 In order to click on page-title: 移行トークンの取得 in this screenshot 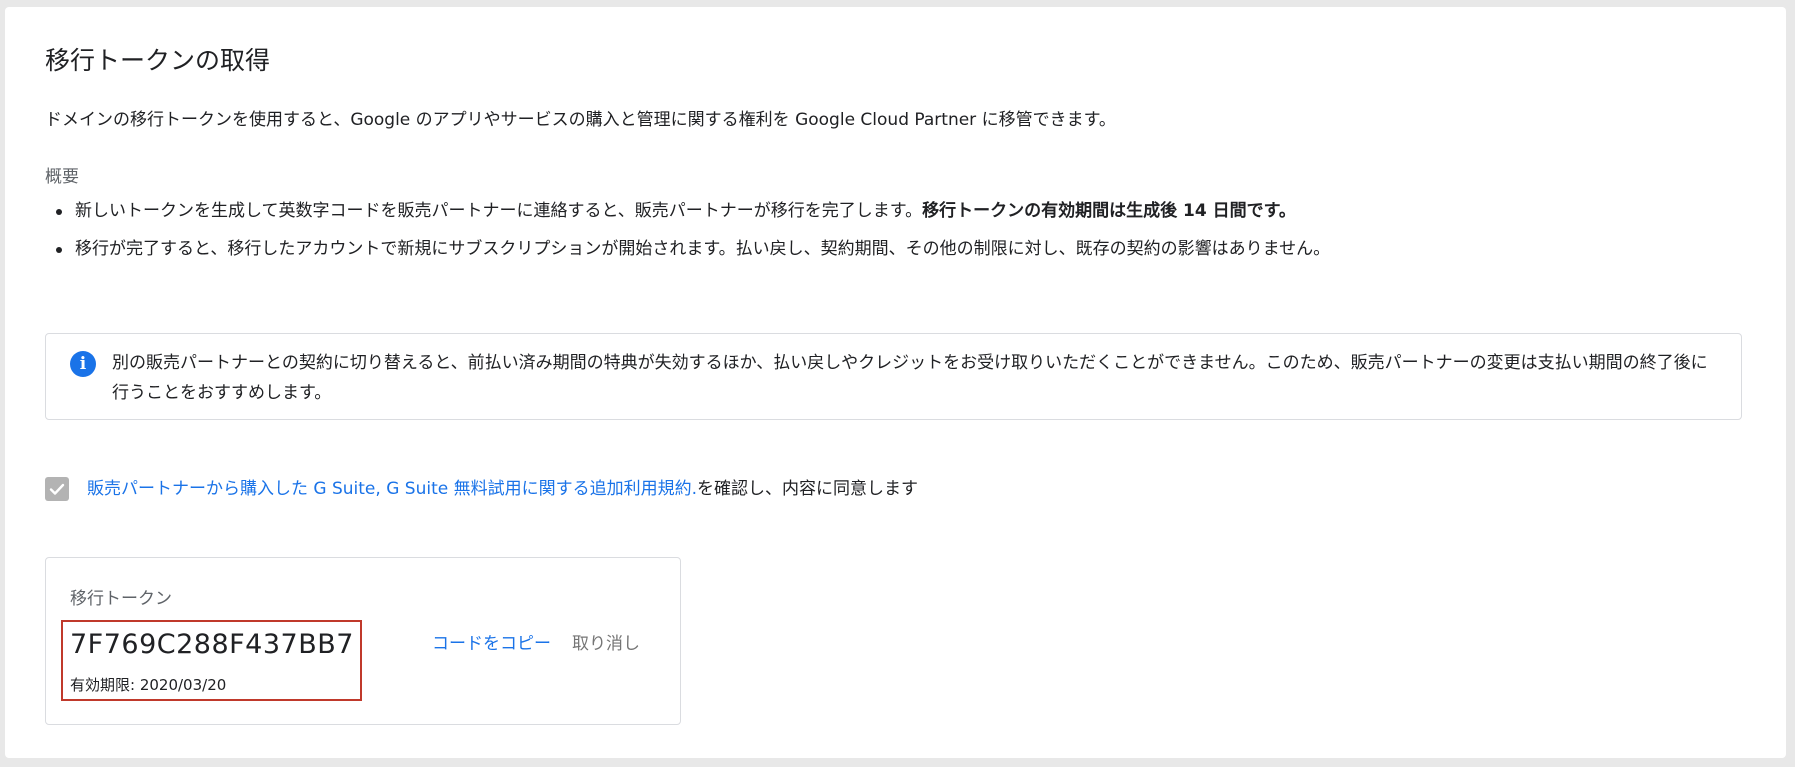, I will do `click(158, 60)`.